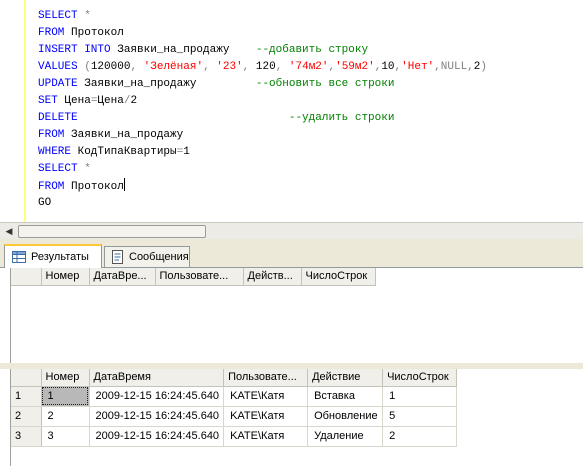 The width and height of the screenshot is (583, 466). What do you see at coordinates (420, 416) in the screenshot?
I see `cell-rowcount: 5` at bounding box center [420, 416].